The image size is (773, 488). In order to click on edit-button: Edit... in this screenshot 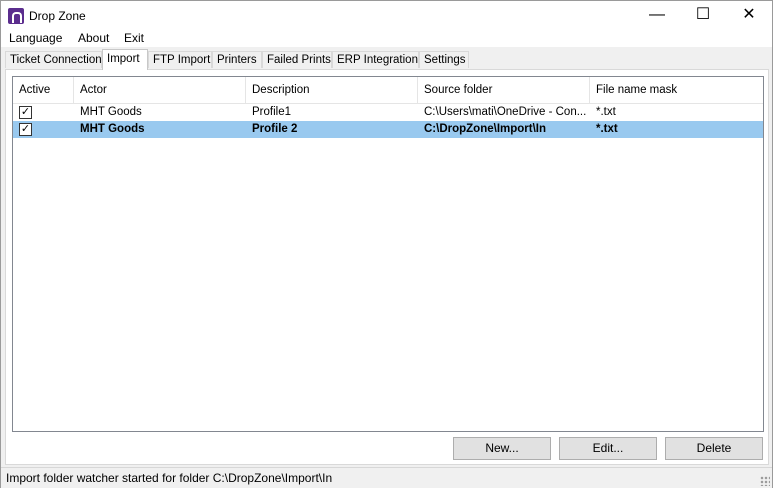, I will do `click(608, 448)`.